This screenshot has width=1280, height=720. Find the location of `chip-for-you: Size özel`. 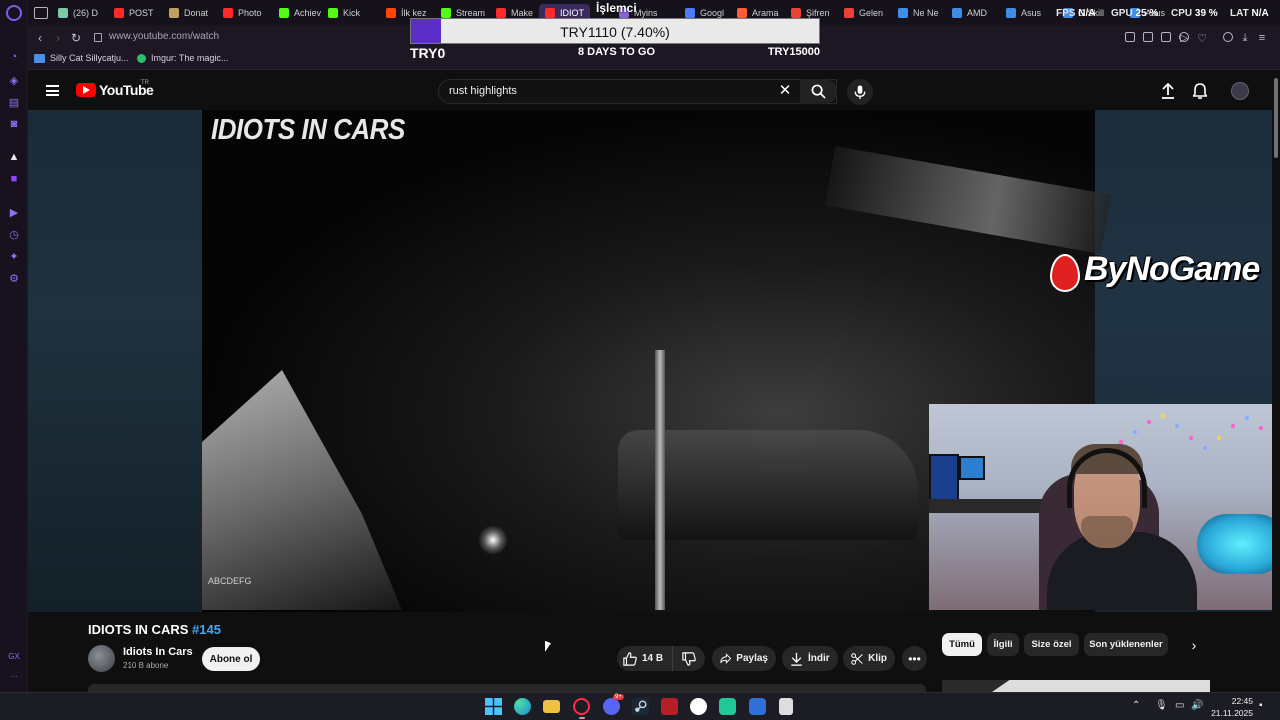

chip-for-you: Size özel is located at coordinates (1051, 644).